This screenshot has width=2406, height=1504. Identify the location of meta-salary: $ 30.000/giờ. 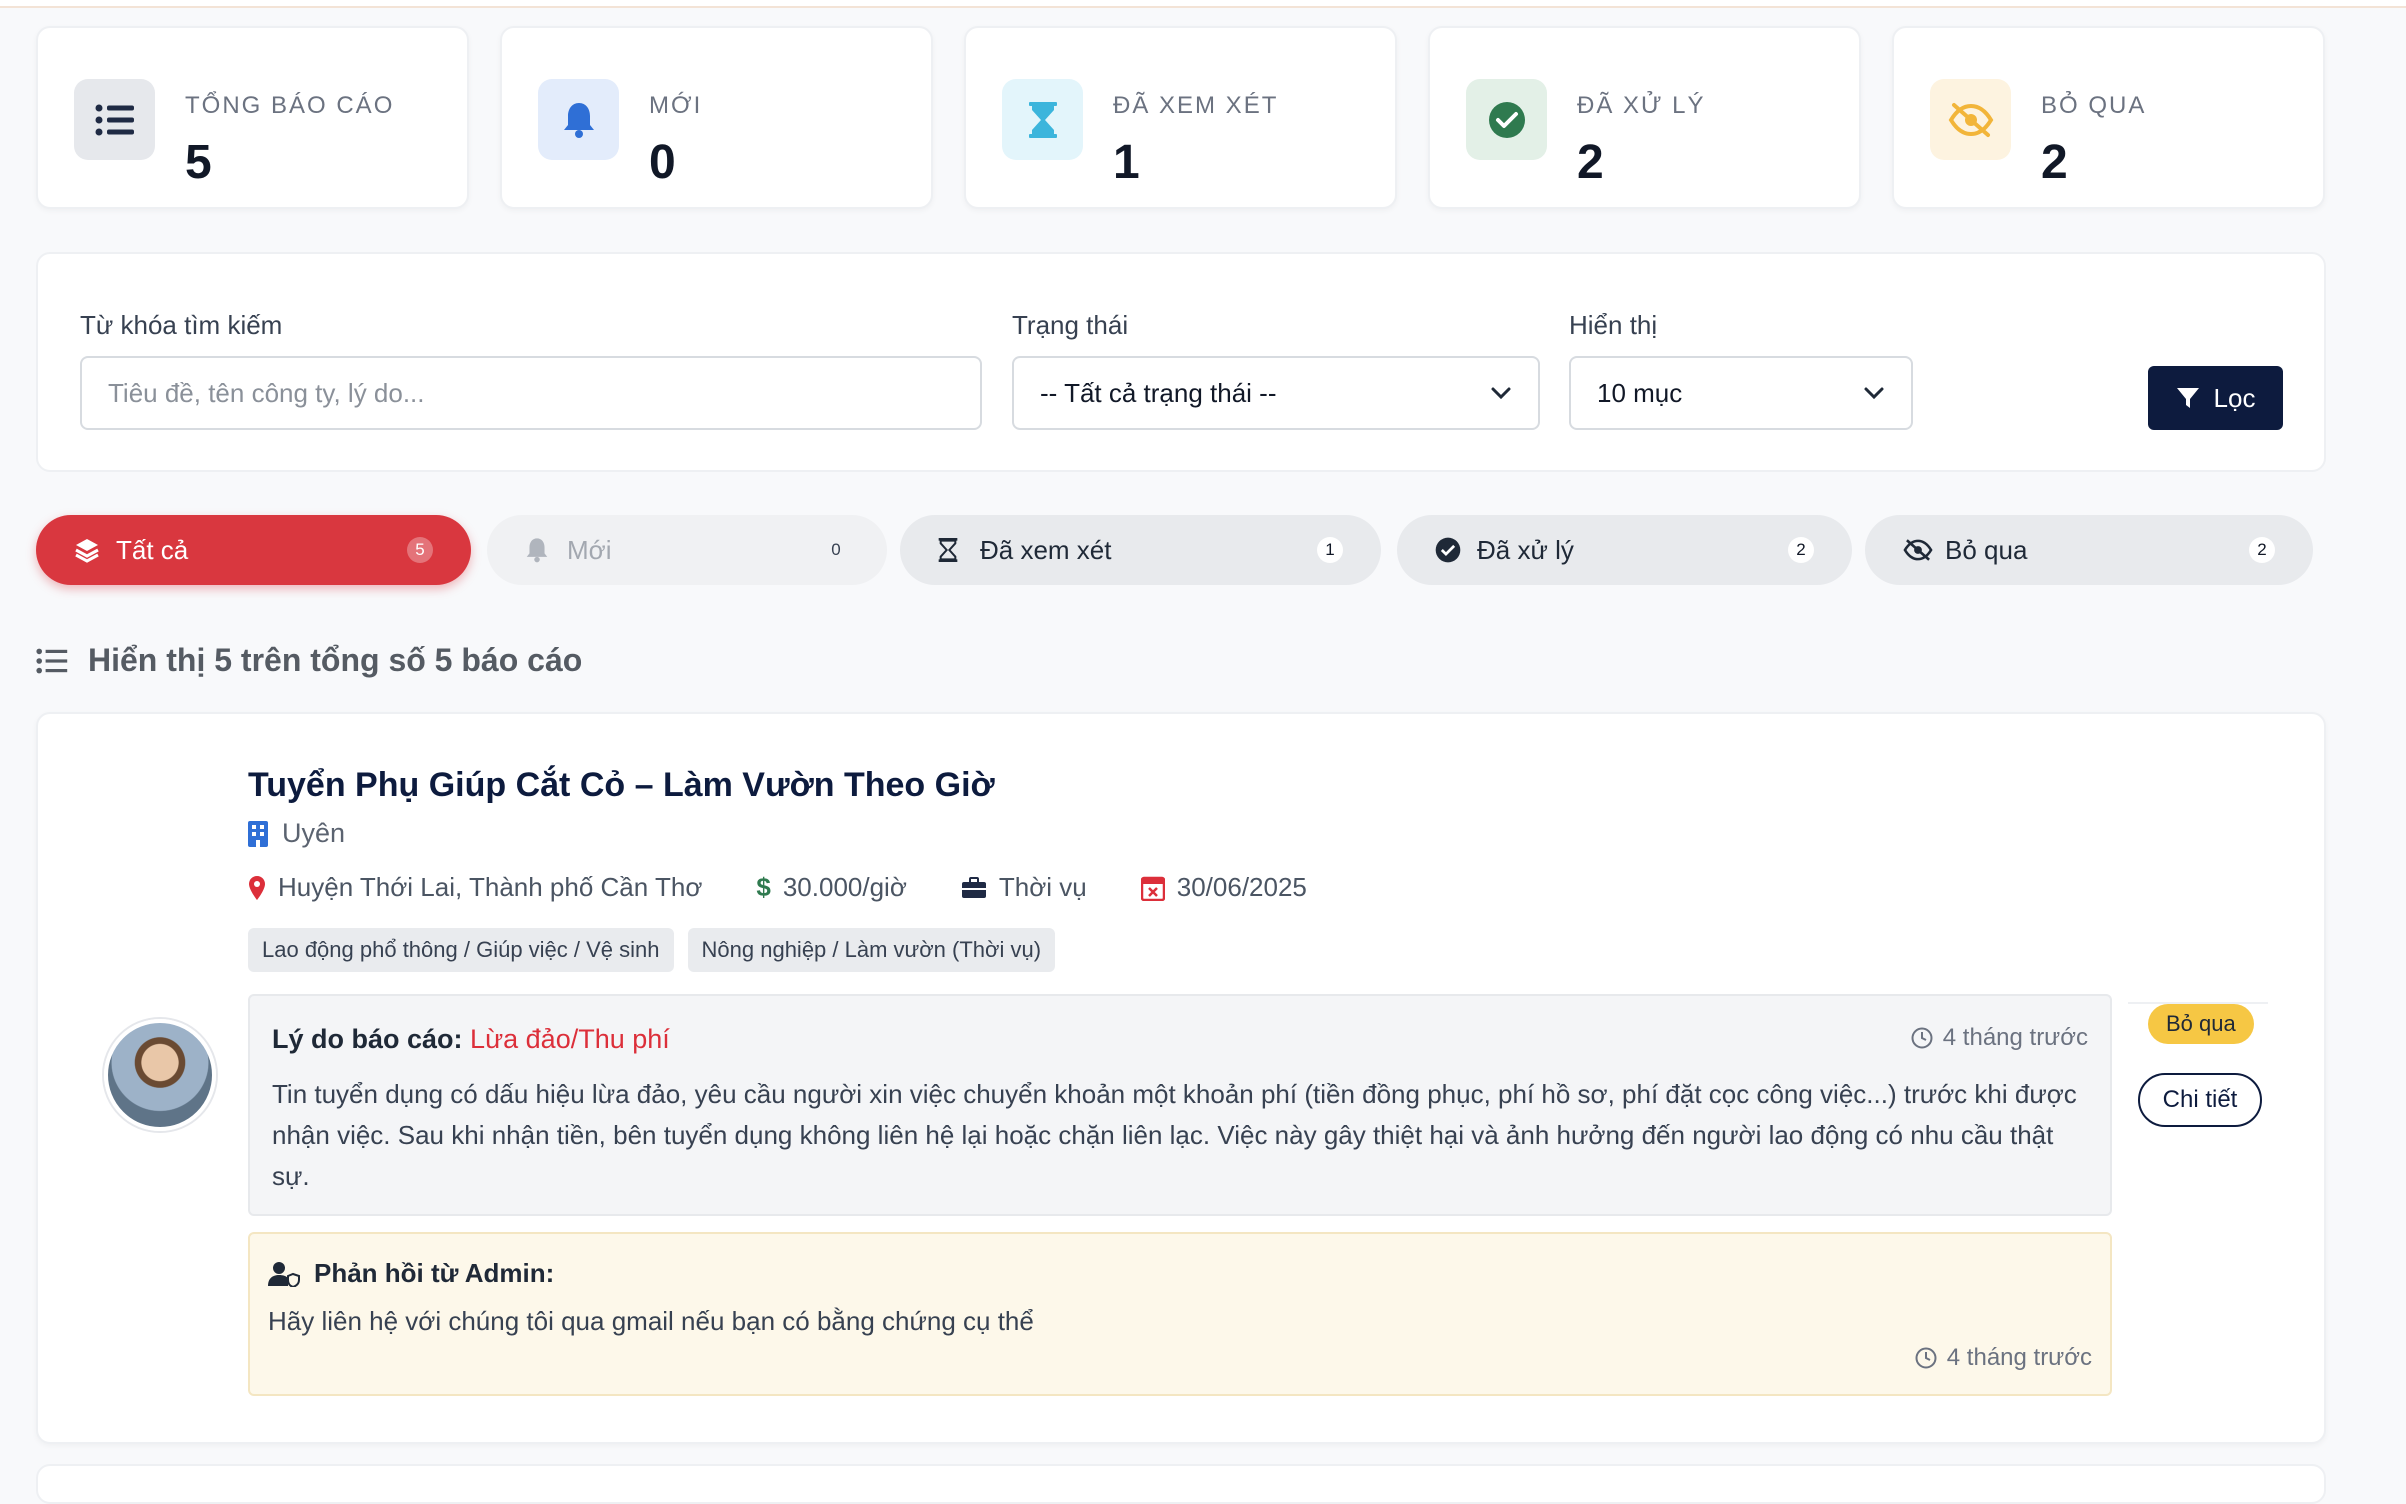
(831, 887).